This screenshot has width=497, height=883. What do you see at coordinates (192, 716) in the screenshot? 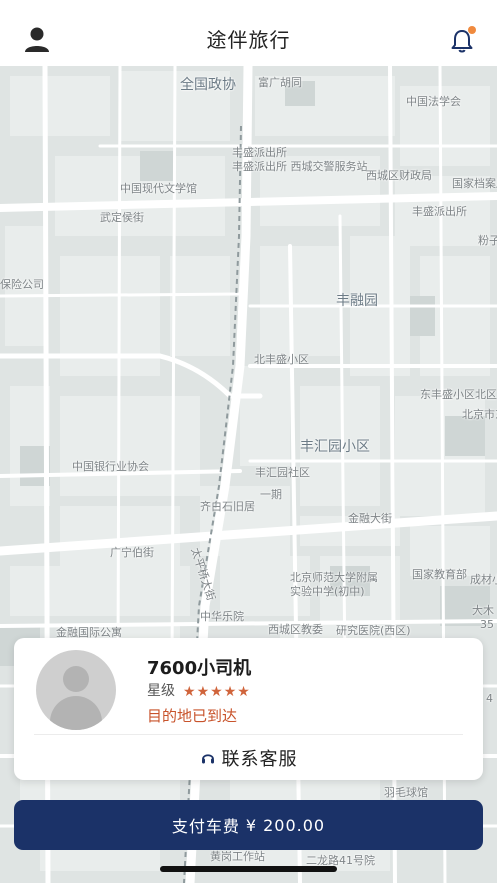
I see `trip-status: 目的地已到达` at bounding box center [192, 716].